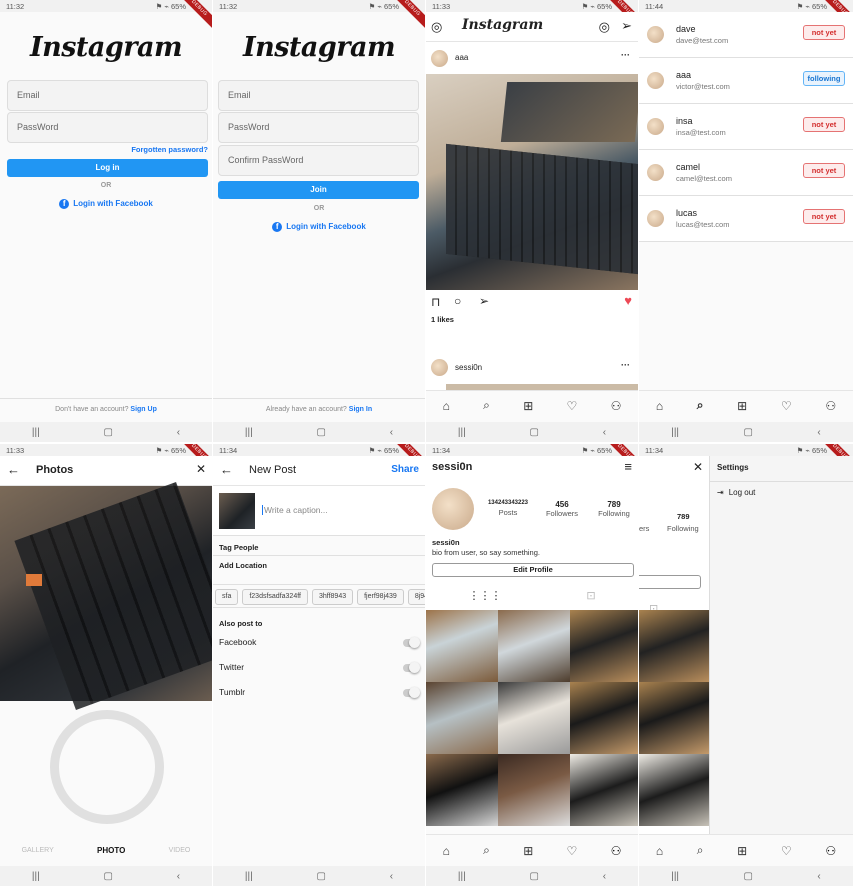 This screenshot has width=853, height=886. I want to click on signup-link: Sign Up, so click(143, 409).